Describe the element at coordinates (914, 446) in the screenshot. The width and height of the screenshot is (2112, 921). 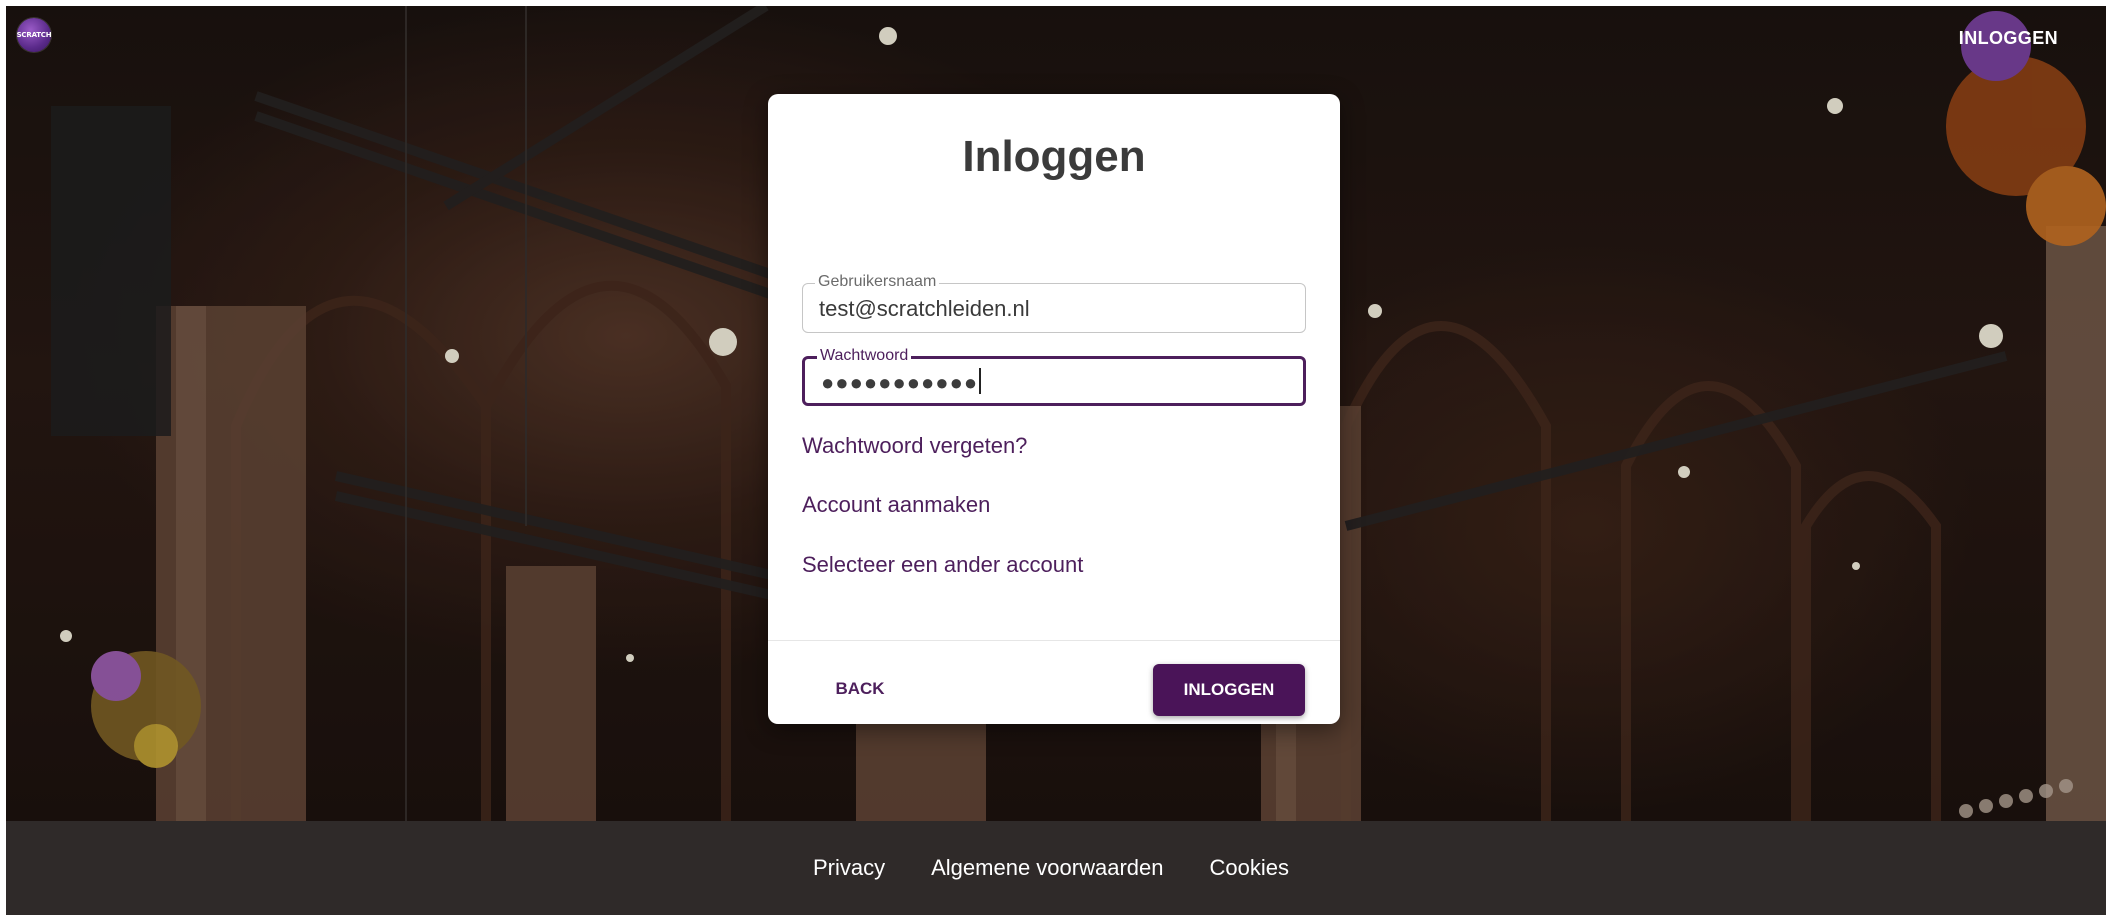
I see `forgot-password-link: Wachtwoord vergeten?` at that location.